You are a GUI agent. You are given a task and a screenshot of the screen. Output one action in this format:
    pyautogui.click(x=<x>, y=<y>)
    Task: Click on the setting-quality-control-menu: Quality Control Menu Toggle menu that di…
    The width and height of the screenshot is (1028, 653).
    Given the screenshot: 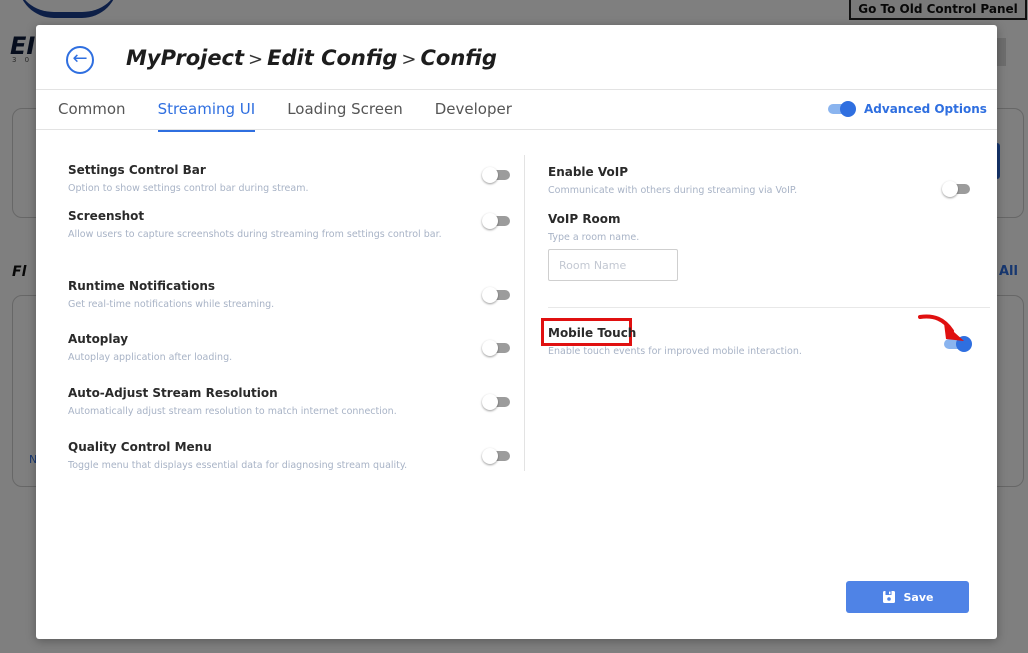 What is the action you would take?
    pyautogui.click(x=289, y=456)
    